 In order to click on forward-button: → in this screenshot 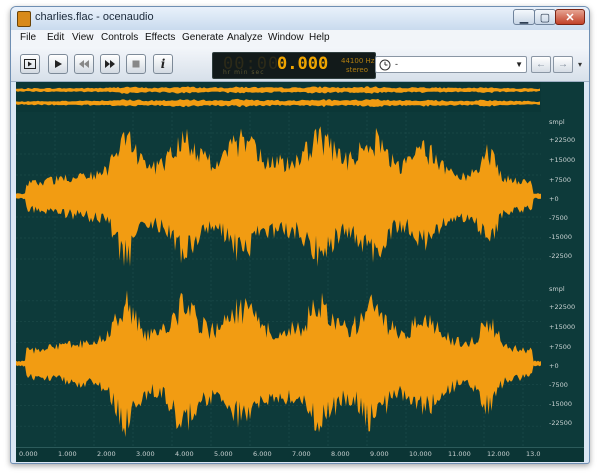, I will do `click(563, 64)`.